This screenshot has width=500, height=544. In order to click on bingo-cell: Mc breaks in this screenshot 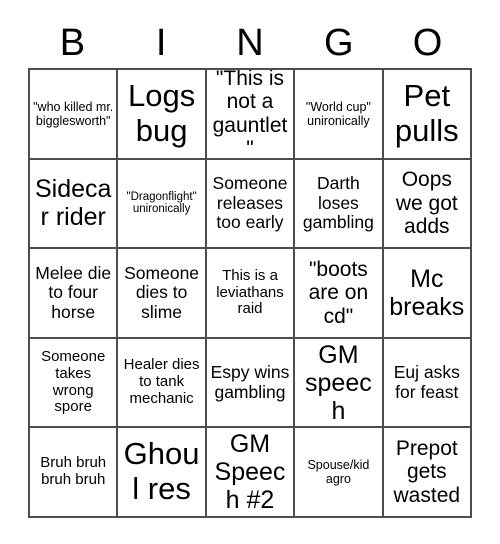, I will do `click(427, 294)`.